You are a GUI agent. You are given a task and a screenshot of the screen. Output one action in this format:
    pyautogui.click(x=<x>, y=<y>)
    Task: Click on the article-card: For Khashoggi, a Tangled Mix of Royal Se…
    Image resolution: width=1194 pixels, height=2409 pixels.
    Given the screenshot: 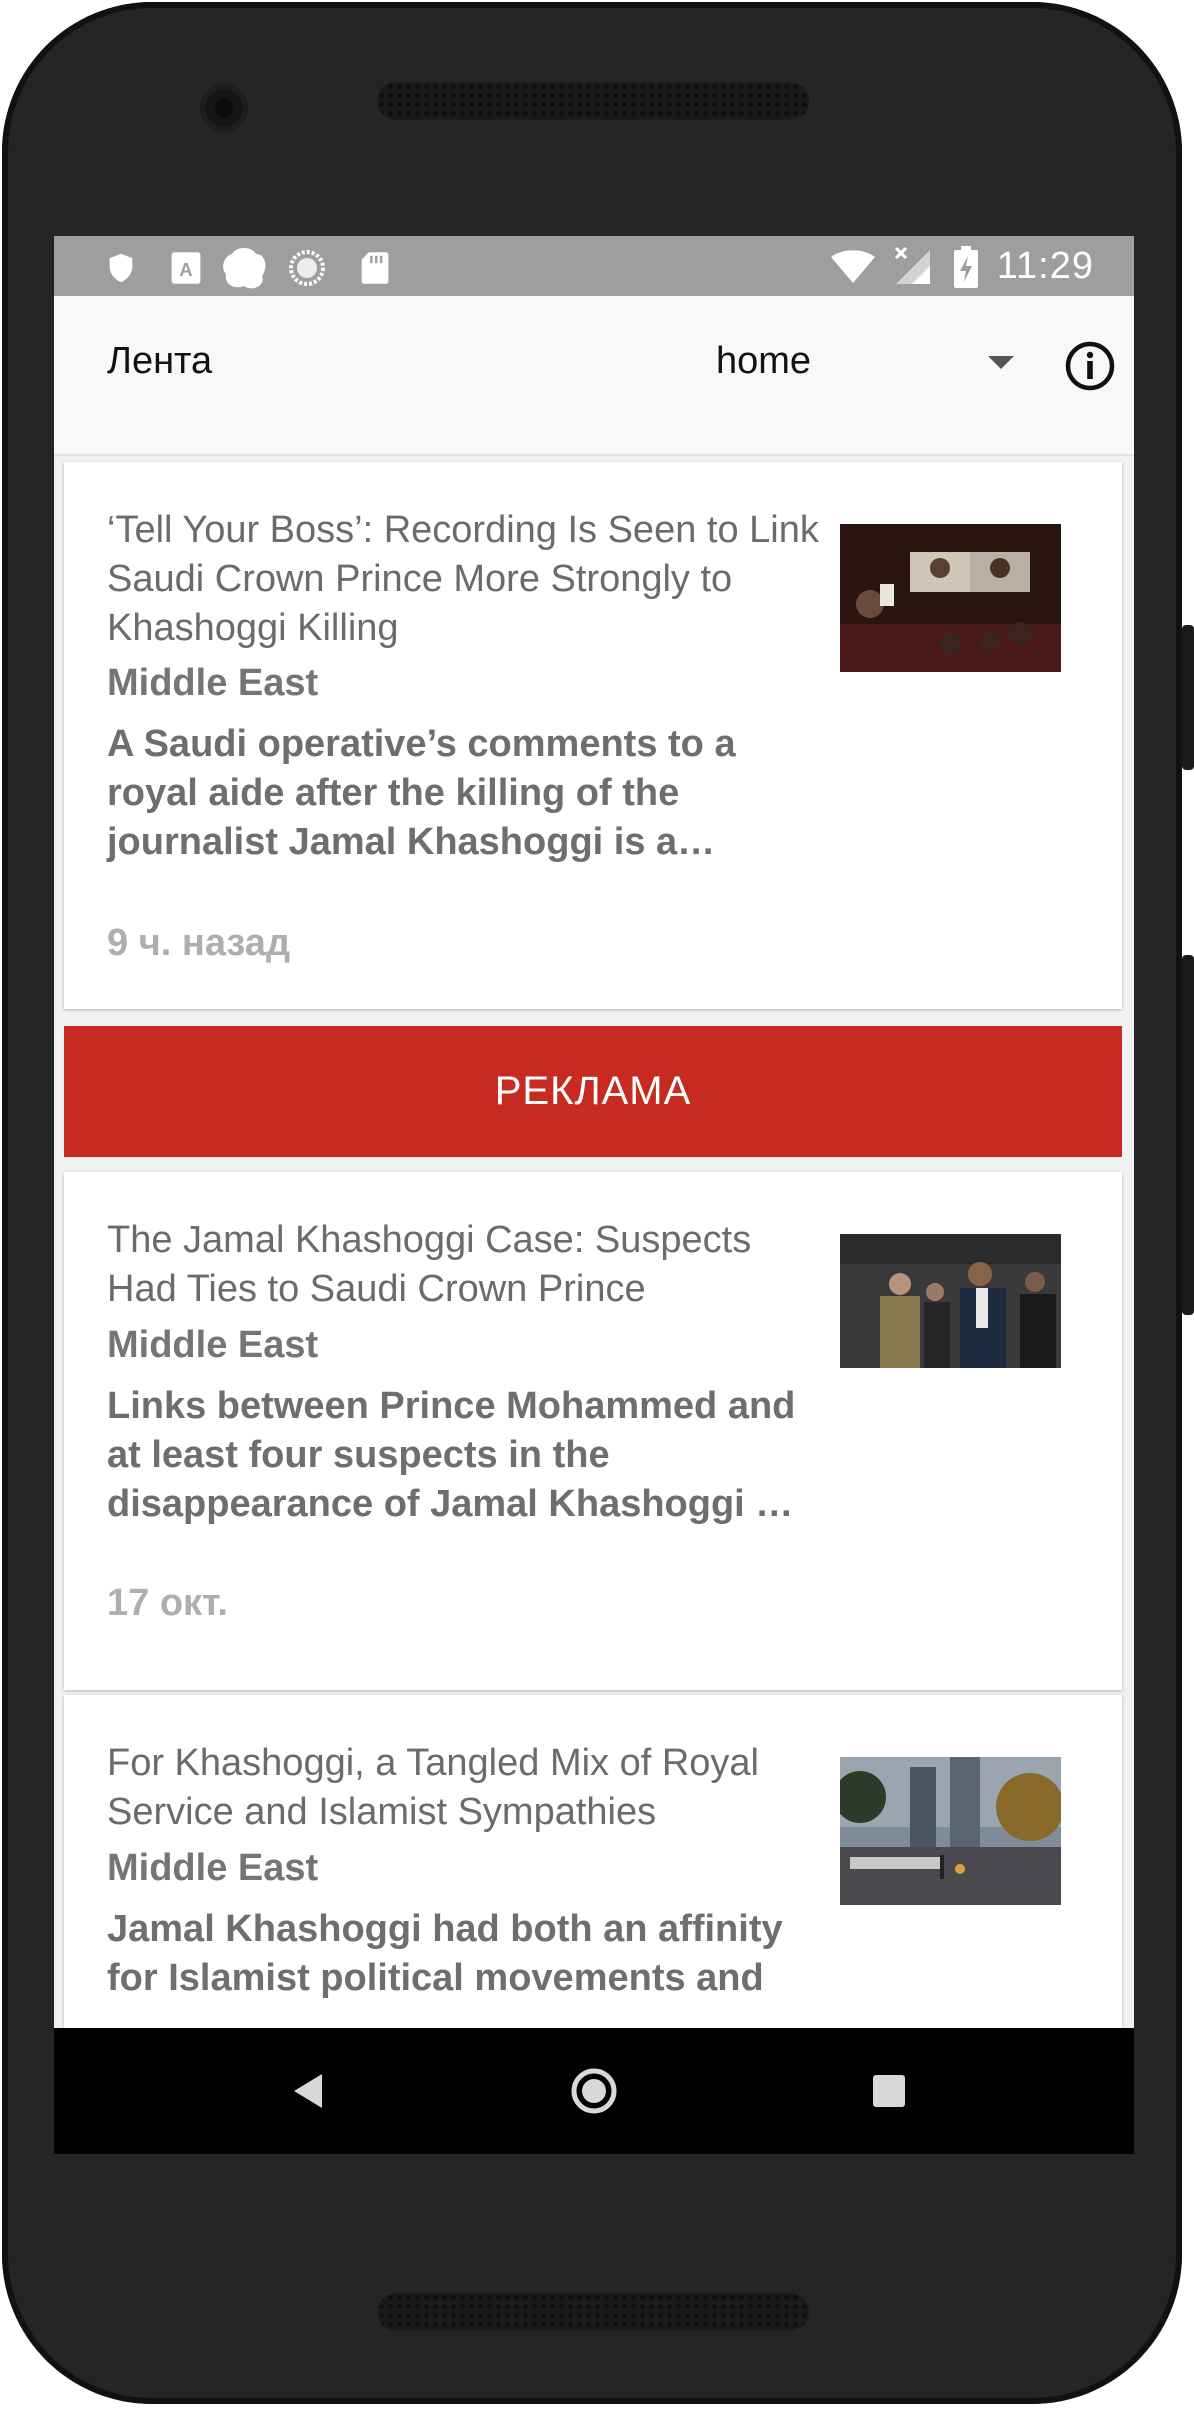 What is the action you would take?
    pyautogui.click(x=593, y=1866)
    